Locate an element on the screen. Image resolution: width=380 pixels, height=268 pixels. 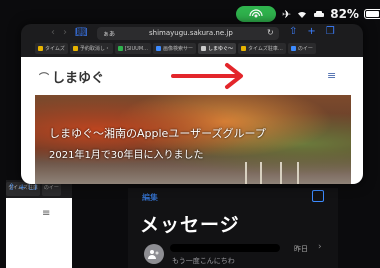
url-text: shimayugu.sakura.ne.jp is located at coordinates (191, 33).